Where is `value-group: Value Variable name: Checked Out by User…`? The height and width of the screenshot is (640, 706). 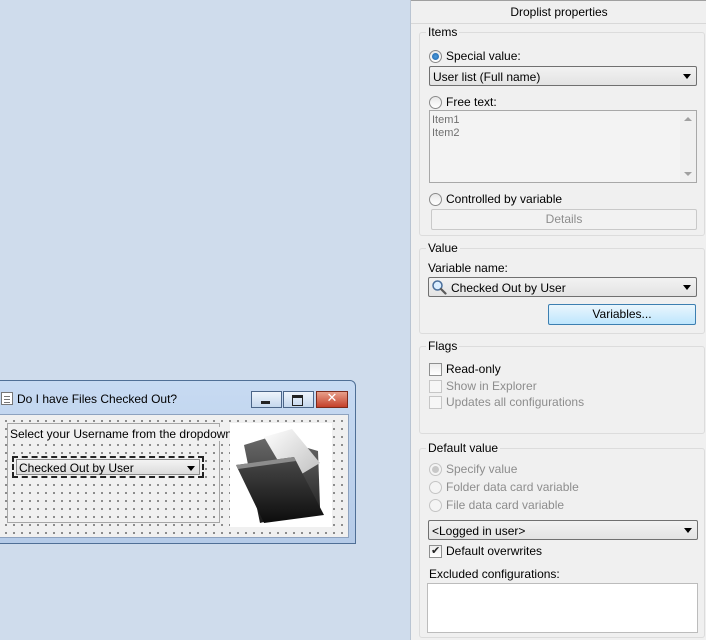
value-group: Value Variable name: Checked Out by User… is located at coordinates (562, 287).